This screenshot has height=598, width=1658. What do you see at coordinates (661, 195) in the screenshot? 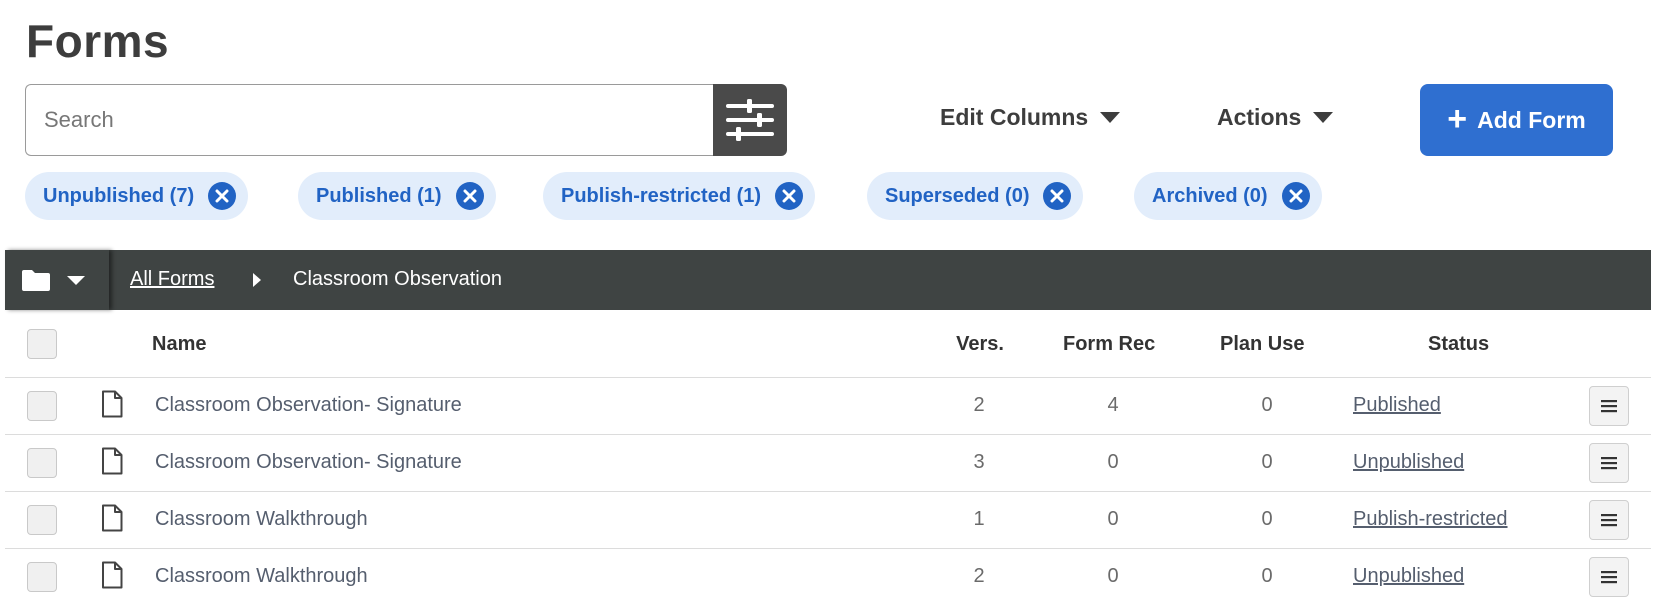
I see `filter-chip-label: Publish-restricted (1)` at bounding box center [661, 195].